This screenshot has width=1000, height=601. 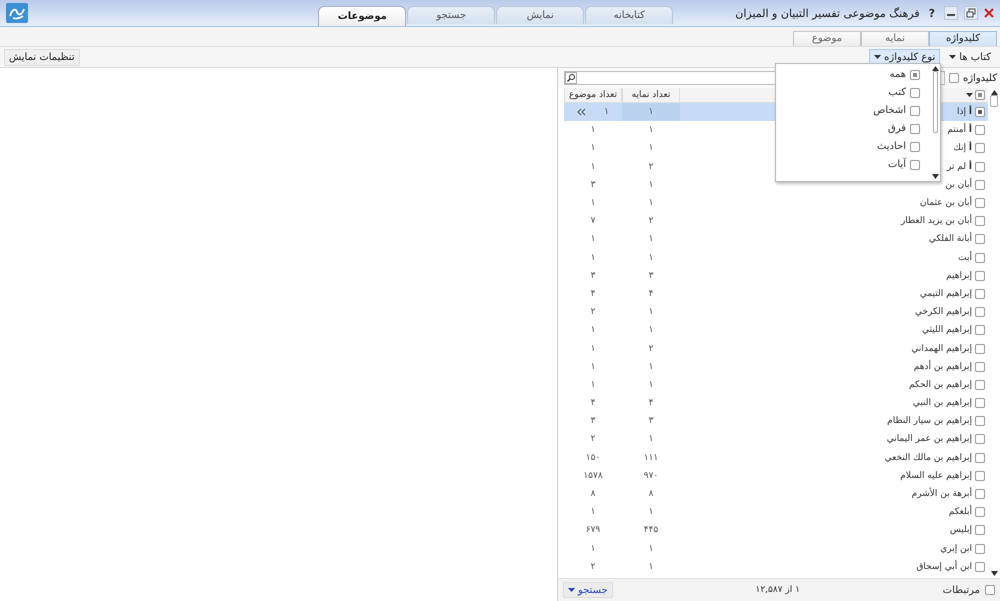 What do you see at coordinates (946, 293) in the screenshot?
I see `keyword-name: إبراهيم التيمي` at bounding box center [946, 293].